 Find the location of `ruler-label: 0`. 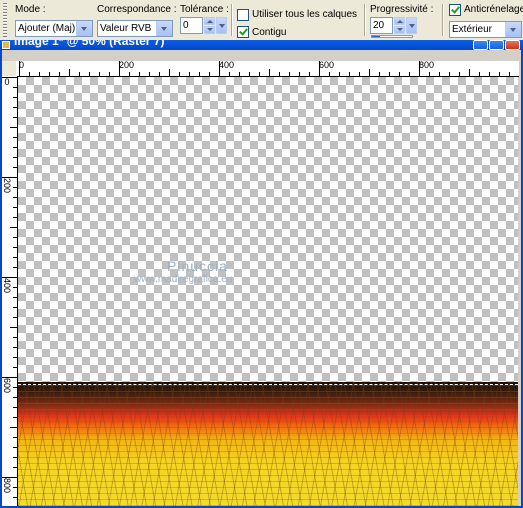

ruler-label: 0 is located at coordinates (7, 82).